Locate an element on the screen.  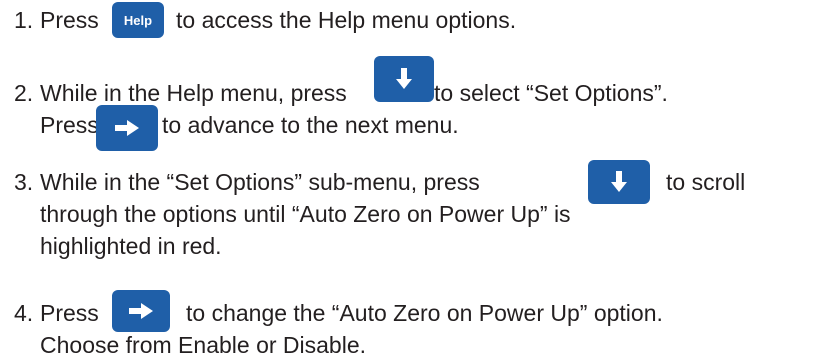
step-2-line2-before-key: Press is located at coordinates (69, 125).